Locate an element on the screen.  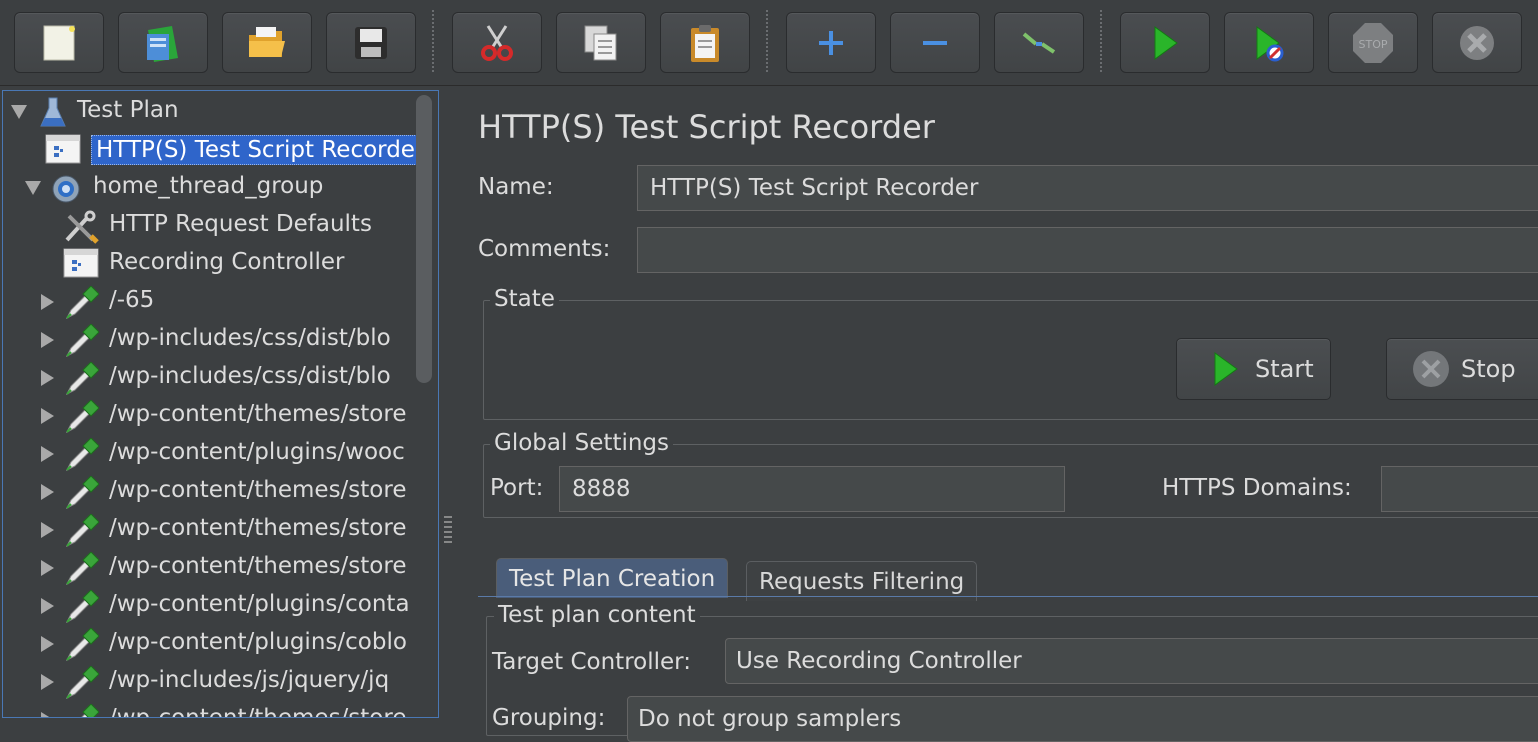
new-button is located at coordinates (59, 42).